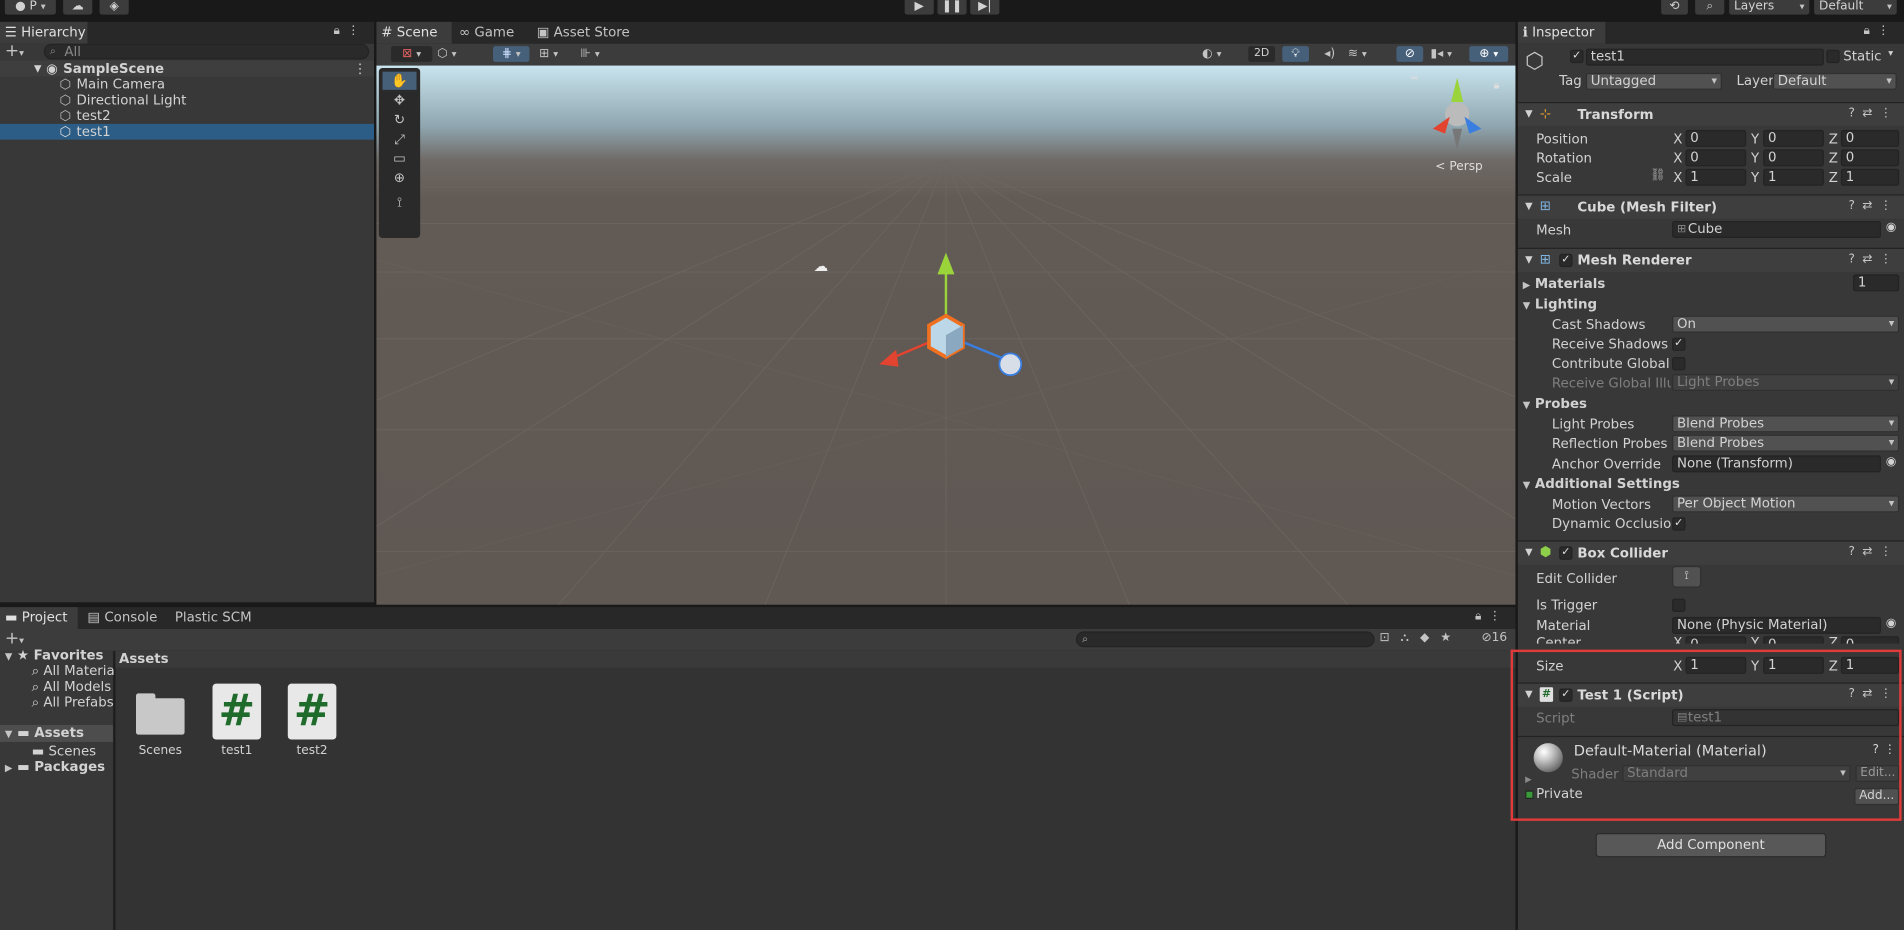 Image resolution: width=1904 pixels, height=930 pixels. Describe the element at coordinates (1876, 283) in the screenshot. I see `materials-count-field: 1` at that location.